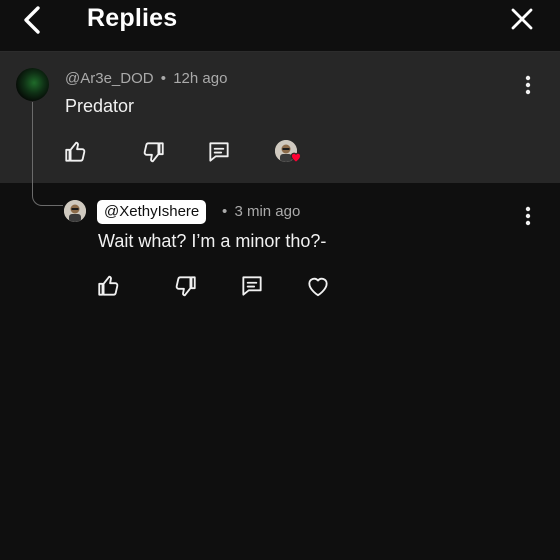 The width and height of the screenshot is (560, 560). Describe the element at coordinates (47, 154) in the screenshot. I see `thread-connector-line` at that location.